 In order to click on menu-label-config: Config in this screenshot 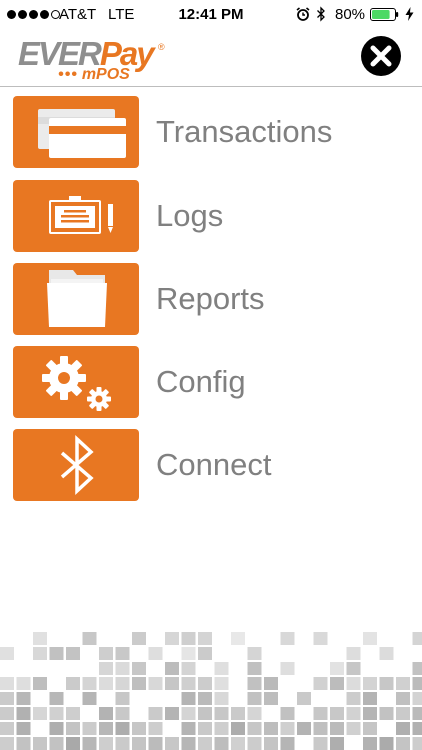, I will do `click(201, 381)`.